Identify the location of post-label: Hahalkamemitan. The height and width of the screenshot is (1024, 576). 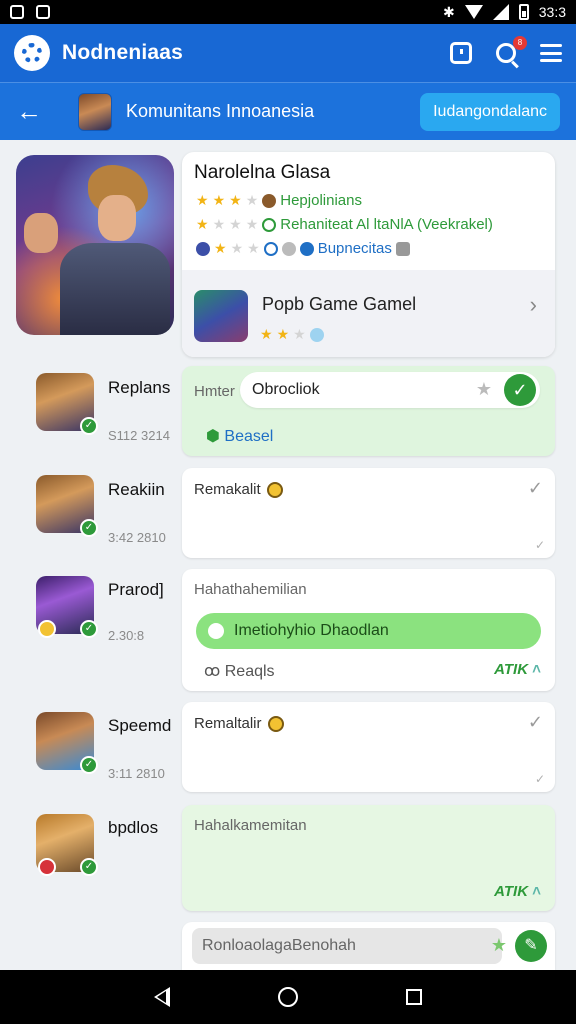
(250, 825).